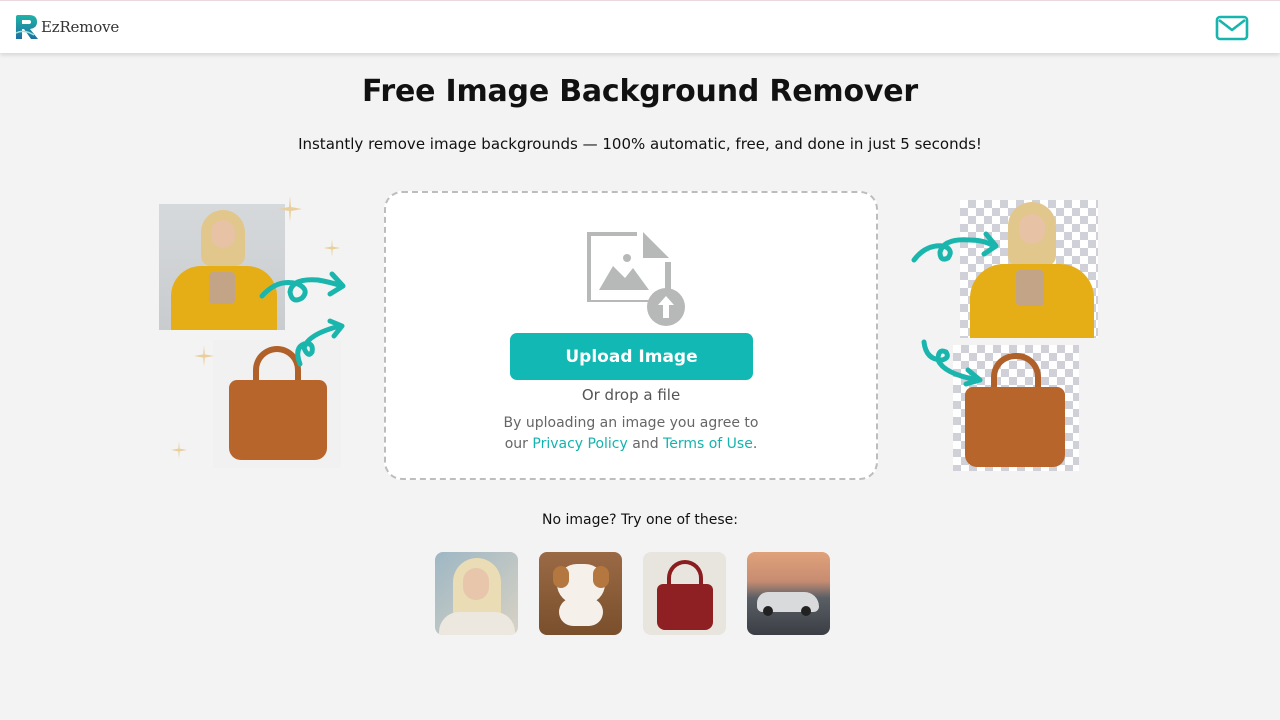 The height and width of the screenshot is (720, 1280). What do you see at coordinates (640, 26) in the screenshot?
I see `top-header: EzRemove` at bounding box center [640, 26].